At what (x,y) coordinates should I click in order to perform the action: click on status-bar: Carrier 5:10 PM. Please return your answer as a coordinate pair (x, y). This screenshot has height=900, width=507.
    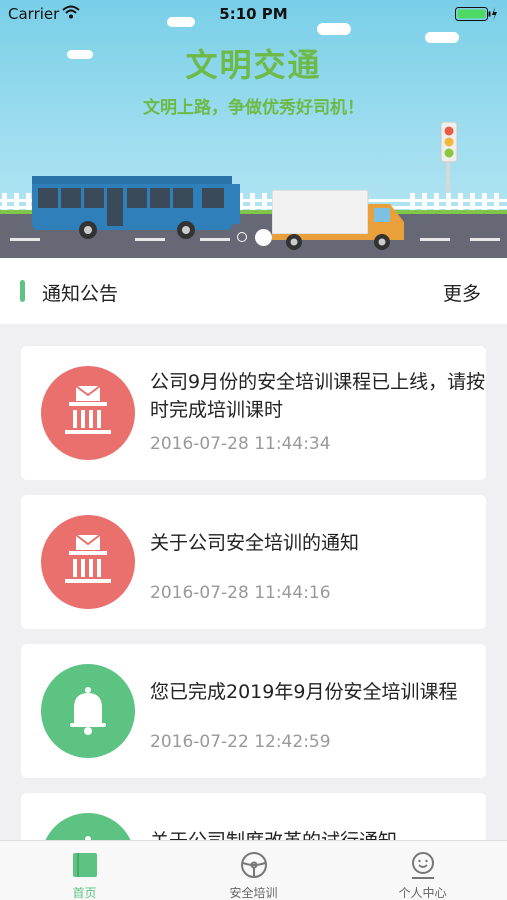
    Looking at the image, I should click on (253, 14).